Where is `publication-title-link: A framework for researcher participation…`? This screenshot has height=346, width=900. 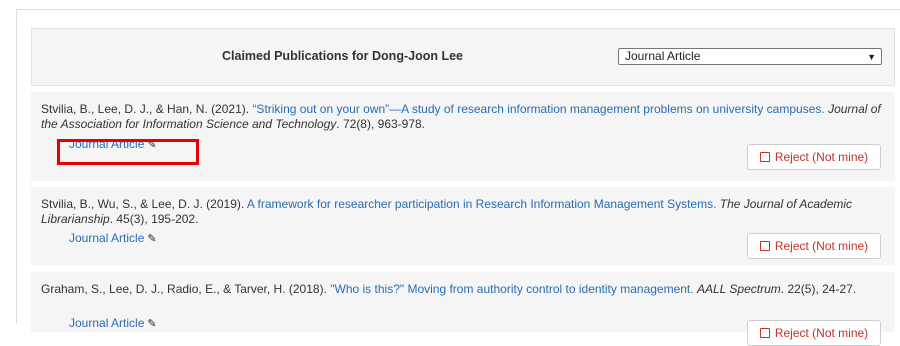 publication-title-link: A framework for researcher participation… is located at coordinates (482, 204).